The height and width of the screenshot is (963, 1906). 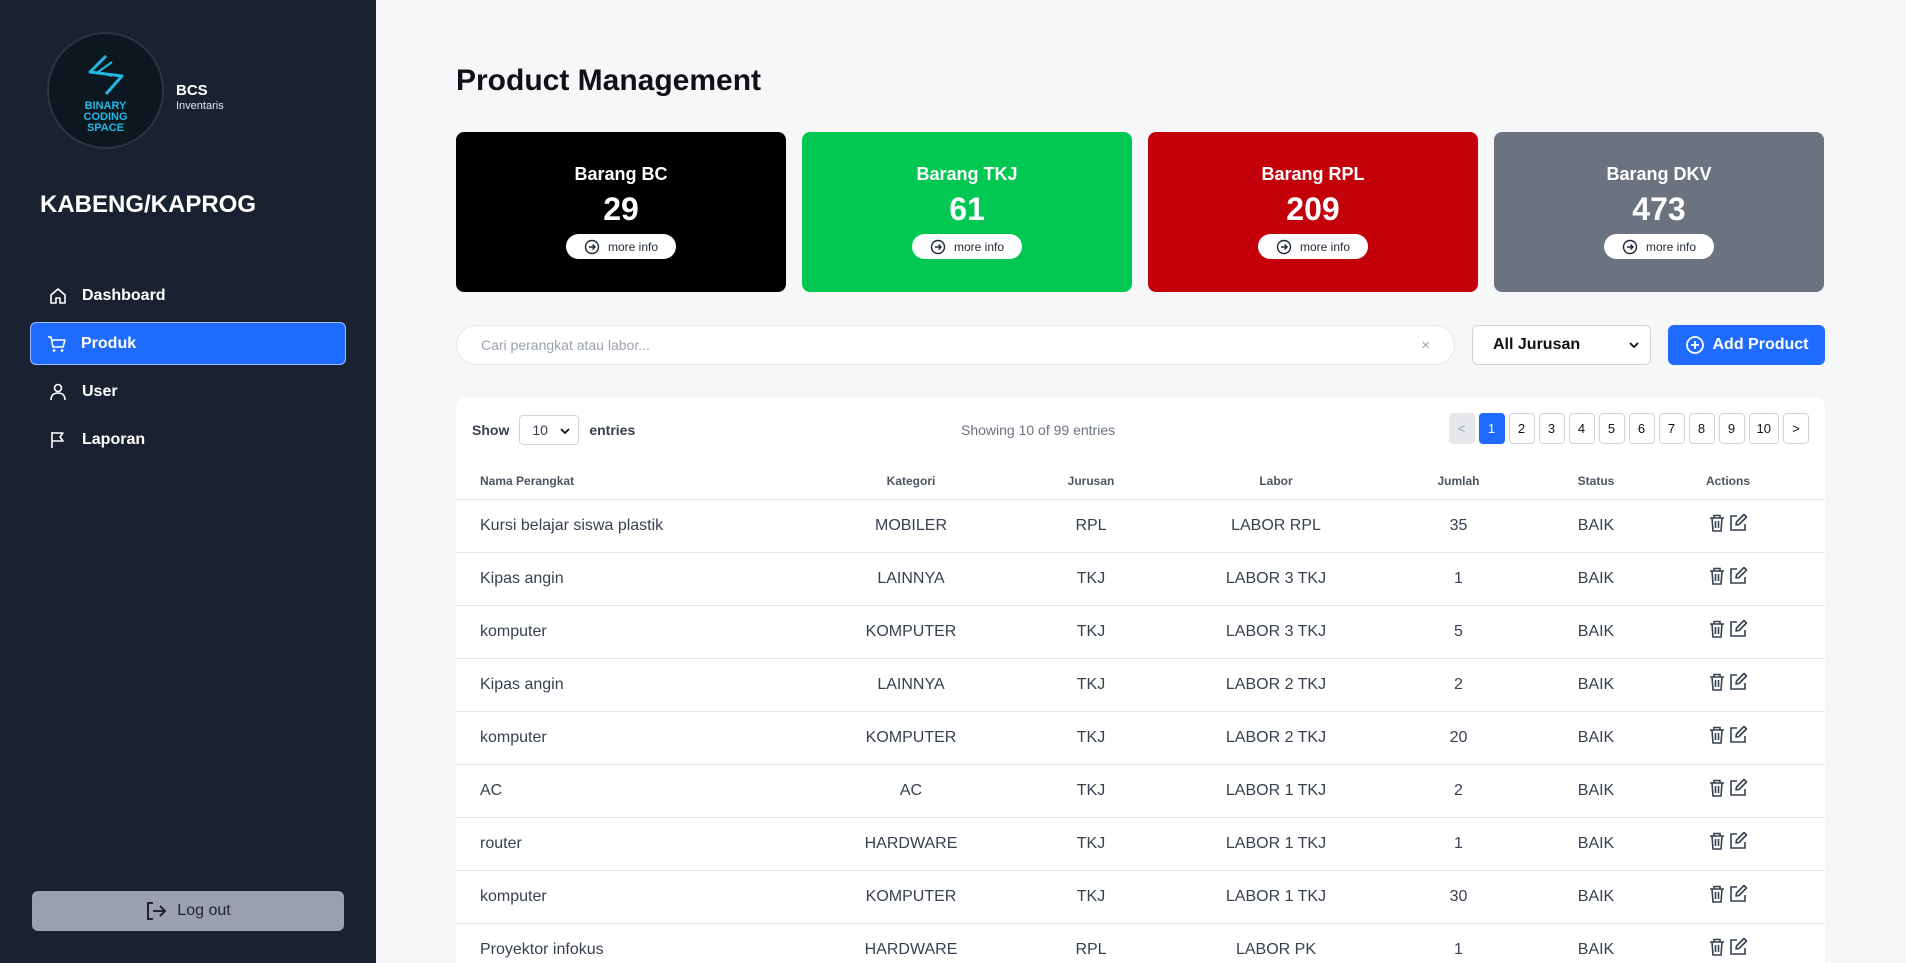 I want to click on page-button: 7, so click(x=1671, y=428).